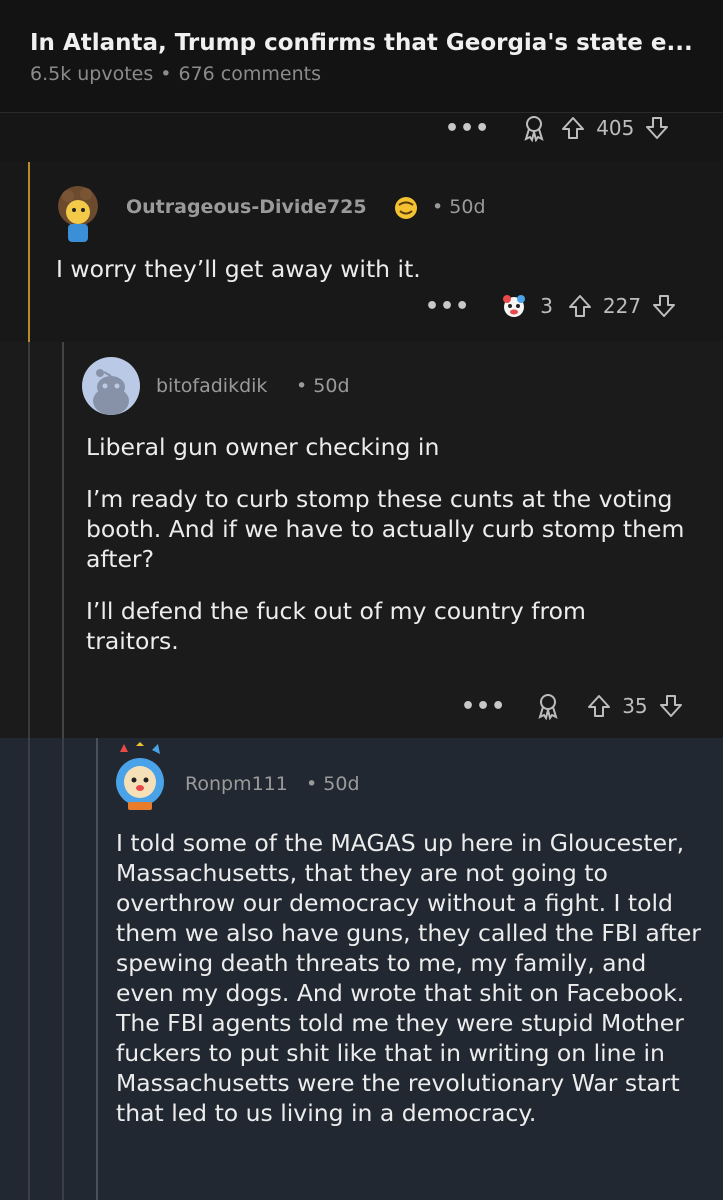 The height and width of the screenshot is (1200, 723). What do you see at coordinates (111, 392) in the screenshot?
I see `default-snoo-icon` at bounding box center [111, 392].